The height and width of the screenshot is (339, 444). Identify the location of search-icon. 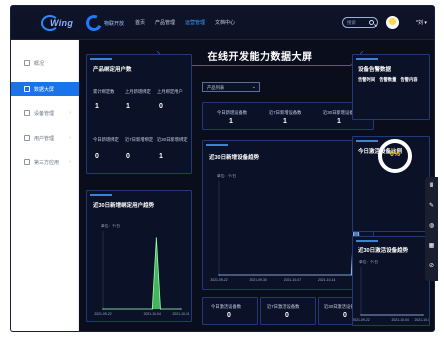
(371, 22).